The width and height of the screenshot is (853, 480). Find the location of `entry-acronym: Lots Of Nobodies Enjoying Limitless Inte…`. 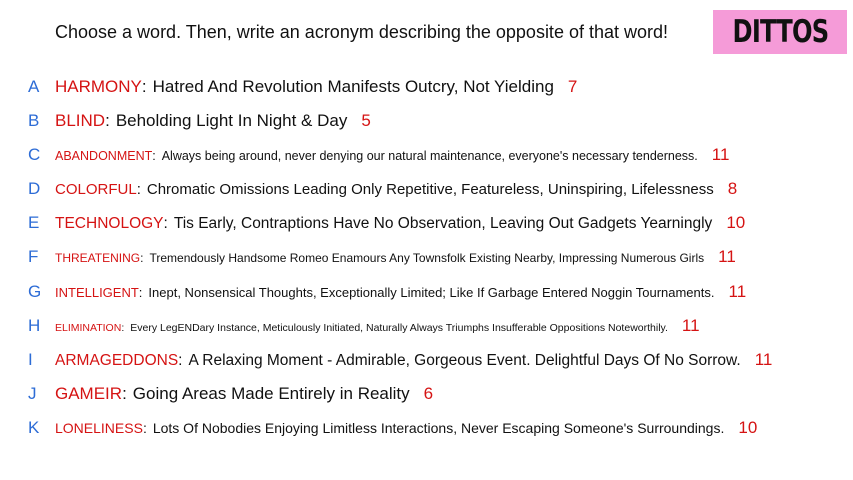

entry-acronym: Lots Of Nobodies Enjoying Limitless Inte… is located at coordinates (438, 428).